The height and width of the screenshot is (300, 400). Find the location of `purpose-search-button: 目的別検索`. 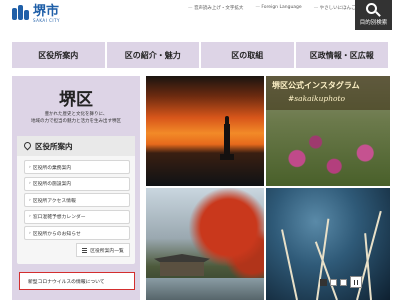

purpose-search-button: 目的別検索 is located at coordinates (373, 15).